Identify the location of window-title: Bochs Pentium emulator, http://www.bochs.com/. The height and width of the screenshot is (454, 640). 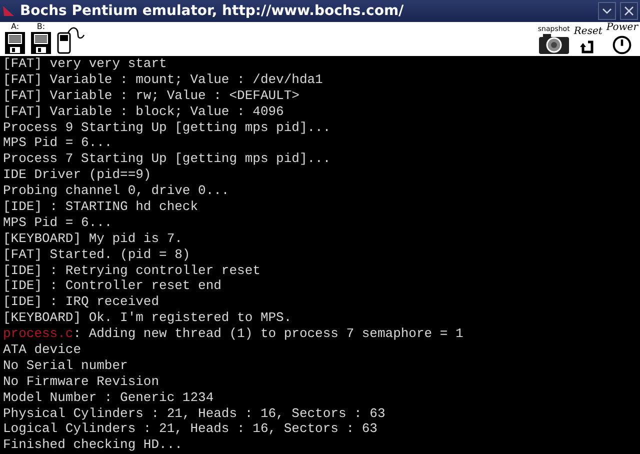
(212, 11).